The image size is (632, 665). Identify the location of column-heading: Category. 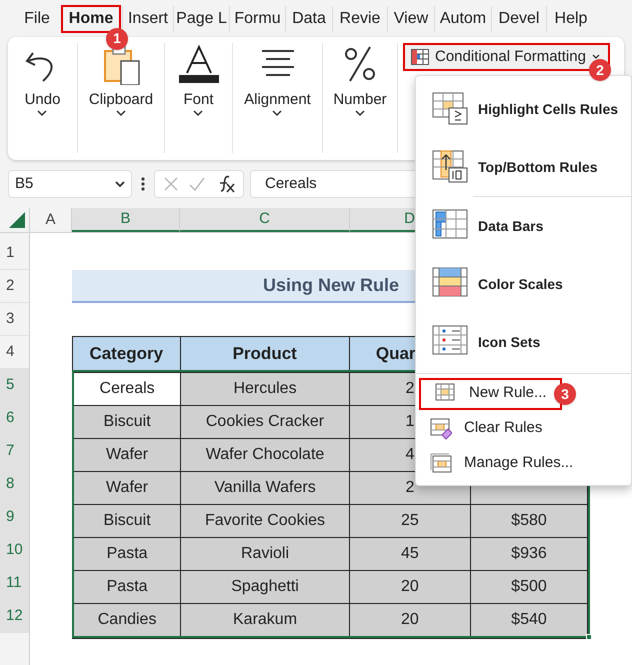
(127, 353).